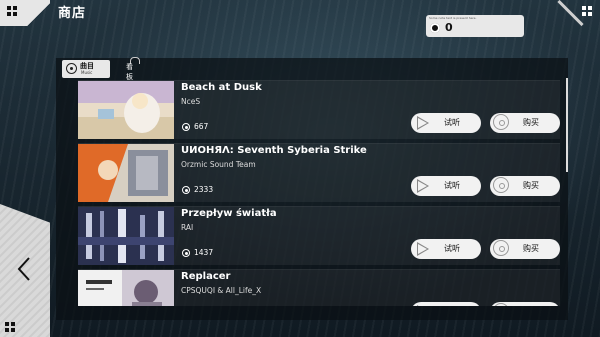 This screenshot has width=600, height=337. I want to click on song-price: 2333, so click(204, 189).